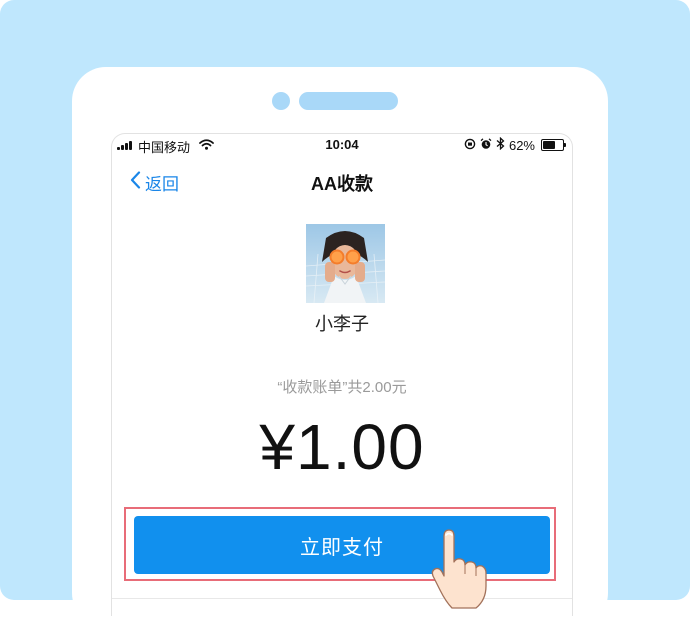 The height and width of the screenshot is (627, 690). Describe the element at coordinates (549, 145) in the screenshot. I see `battery-level` at that location.